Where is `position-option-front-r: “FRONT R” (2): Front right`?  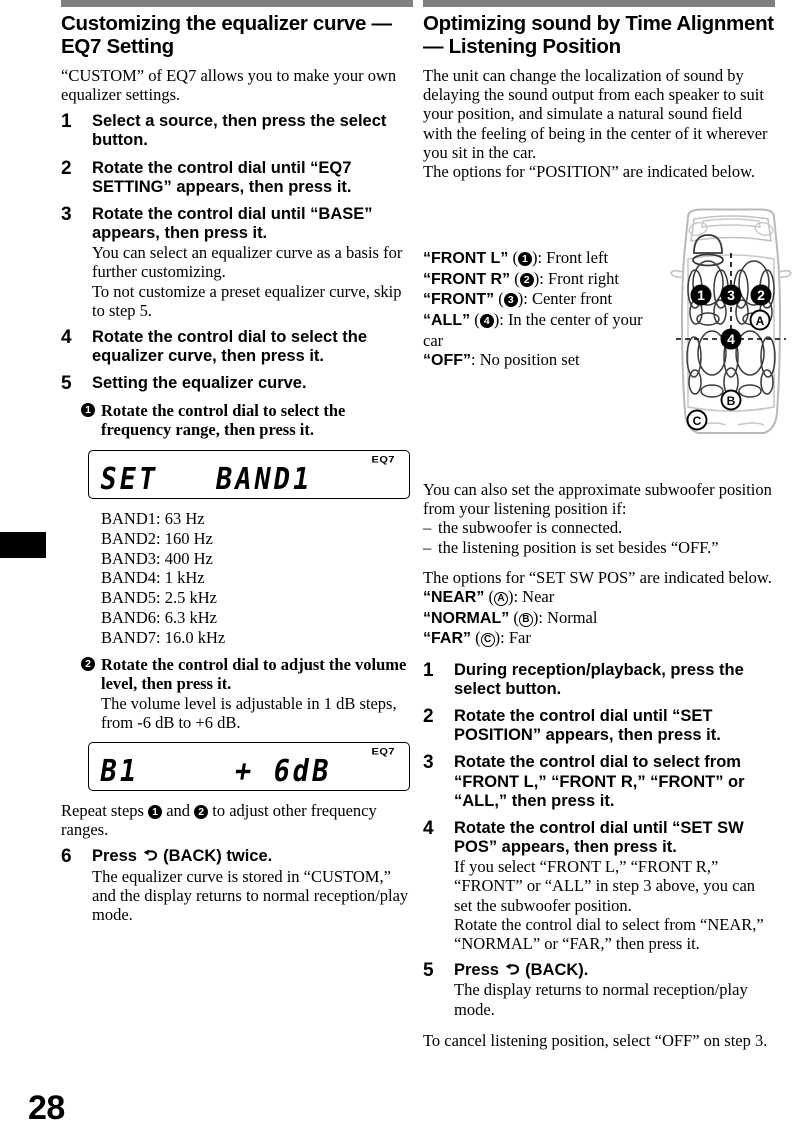
position-option-front-r: “FRONT R” (2): Front right is located at coordinates (521, 278).